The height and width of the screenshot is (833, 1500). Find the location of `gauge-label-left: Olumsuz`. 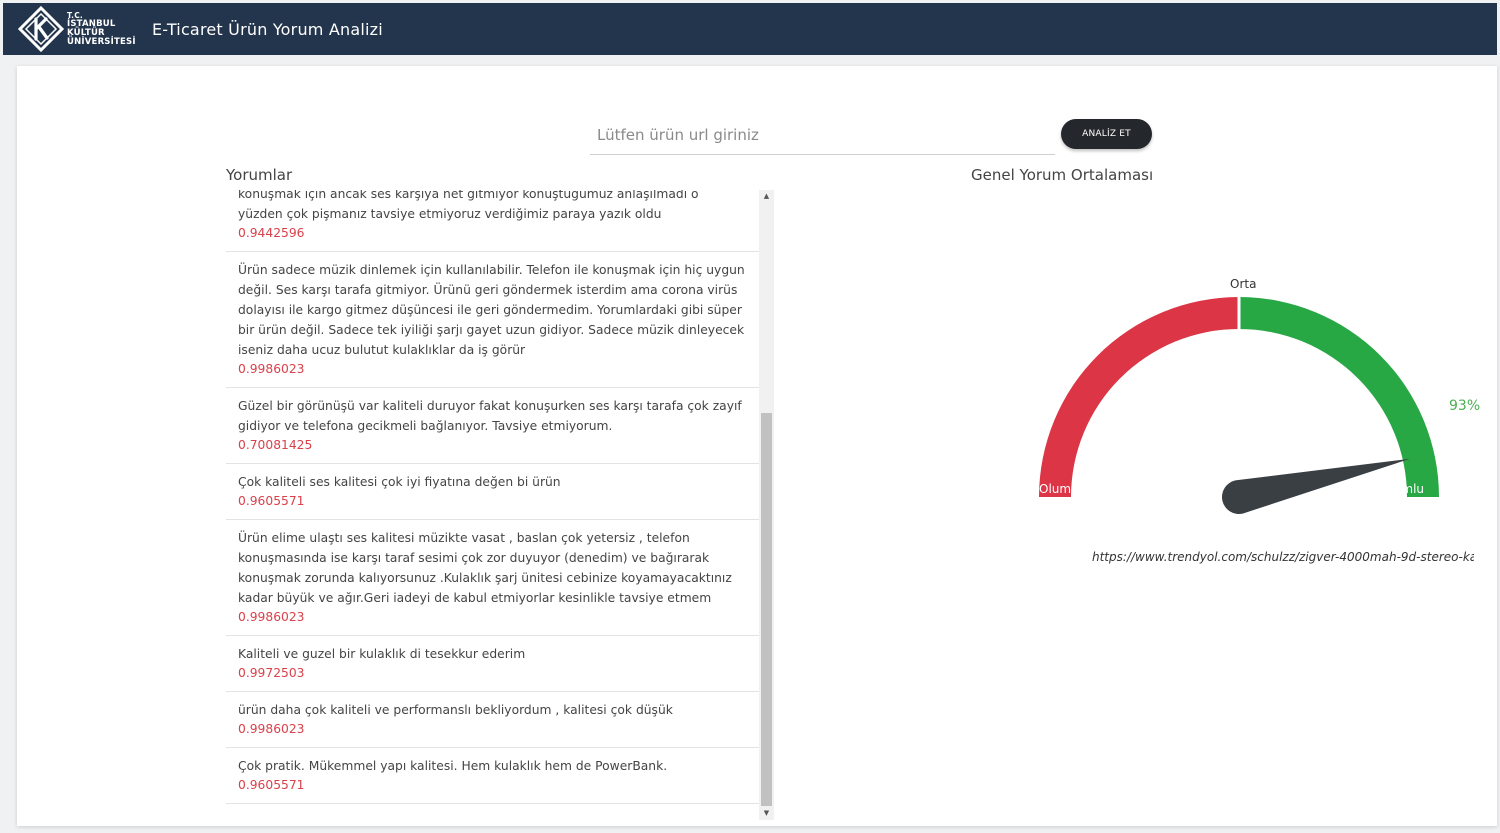

gauge-label-left: Olumsuz is located at coordinates (1065, 489).